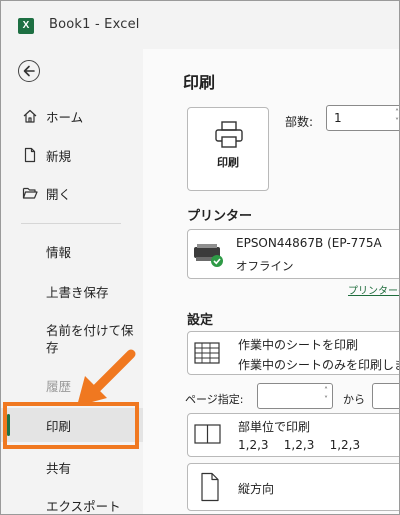 The height and width of the screenshot is (515, 400). What do you see at coordinates (209, 257) in the screenshot?
I see `printer-device-icon` at bounding box center [209, 257].